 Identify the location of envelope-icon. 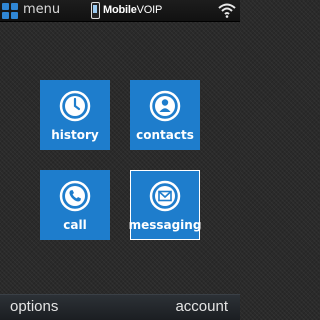
(165, 196).